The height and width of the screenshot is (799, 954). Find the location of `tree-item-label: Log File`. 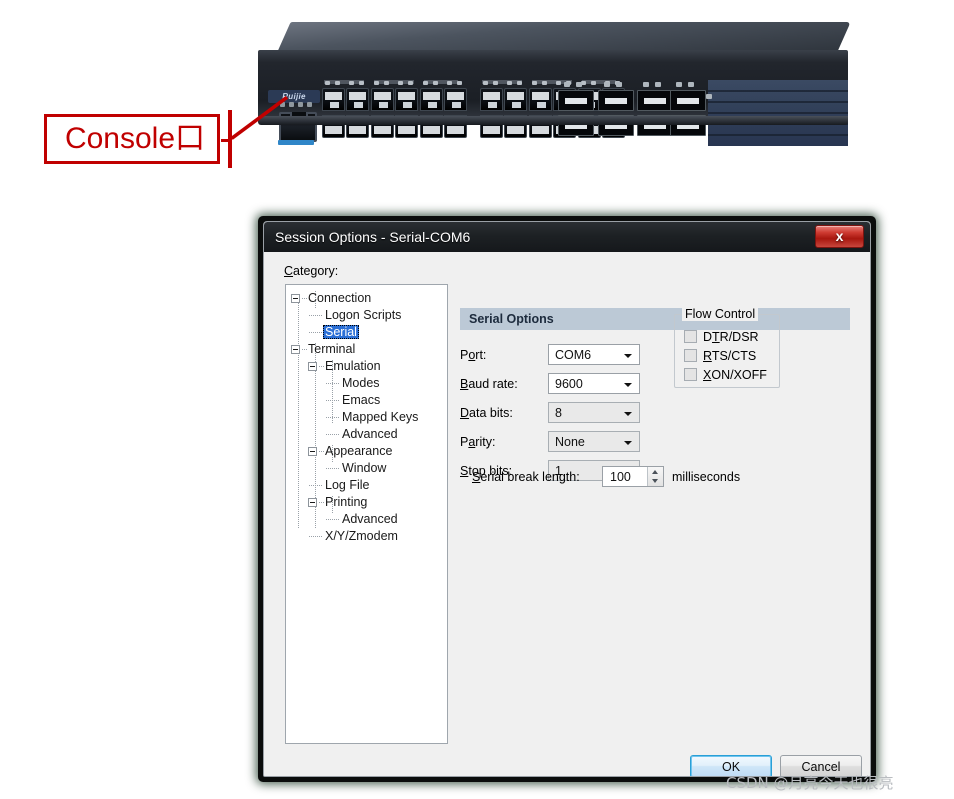

tree-item-label: Log File is located at coordinates (347, 485).